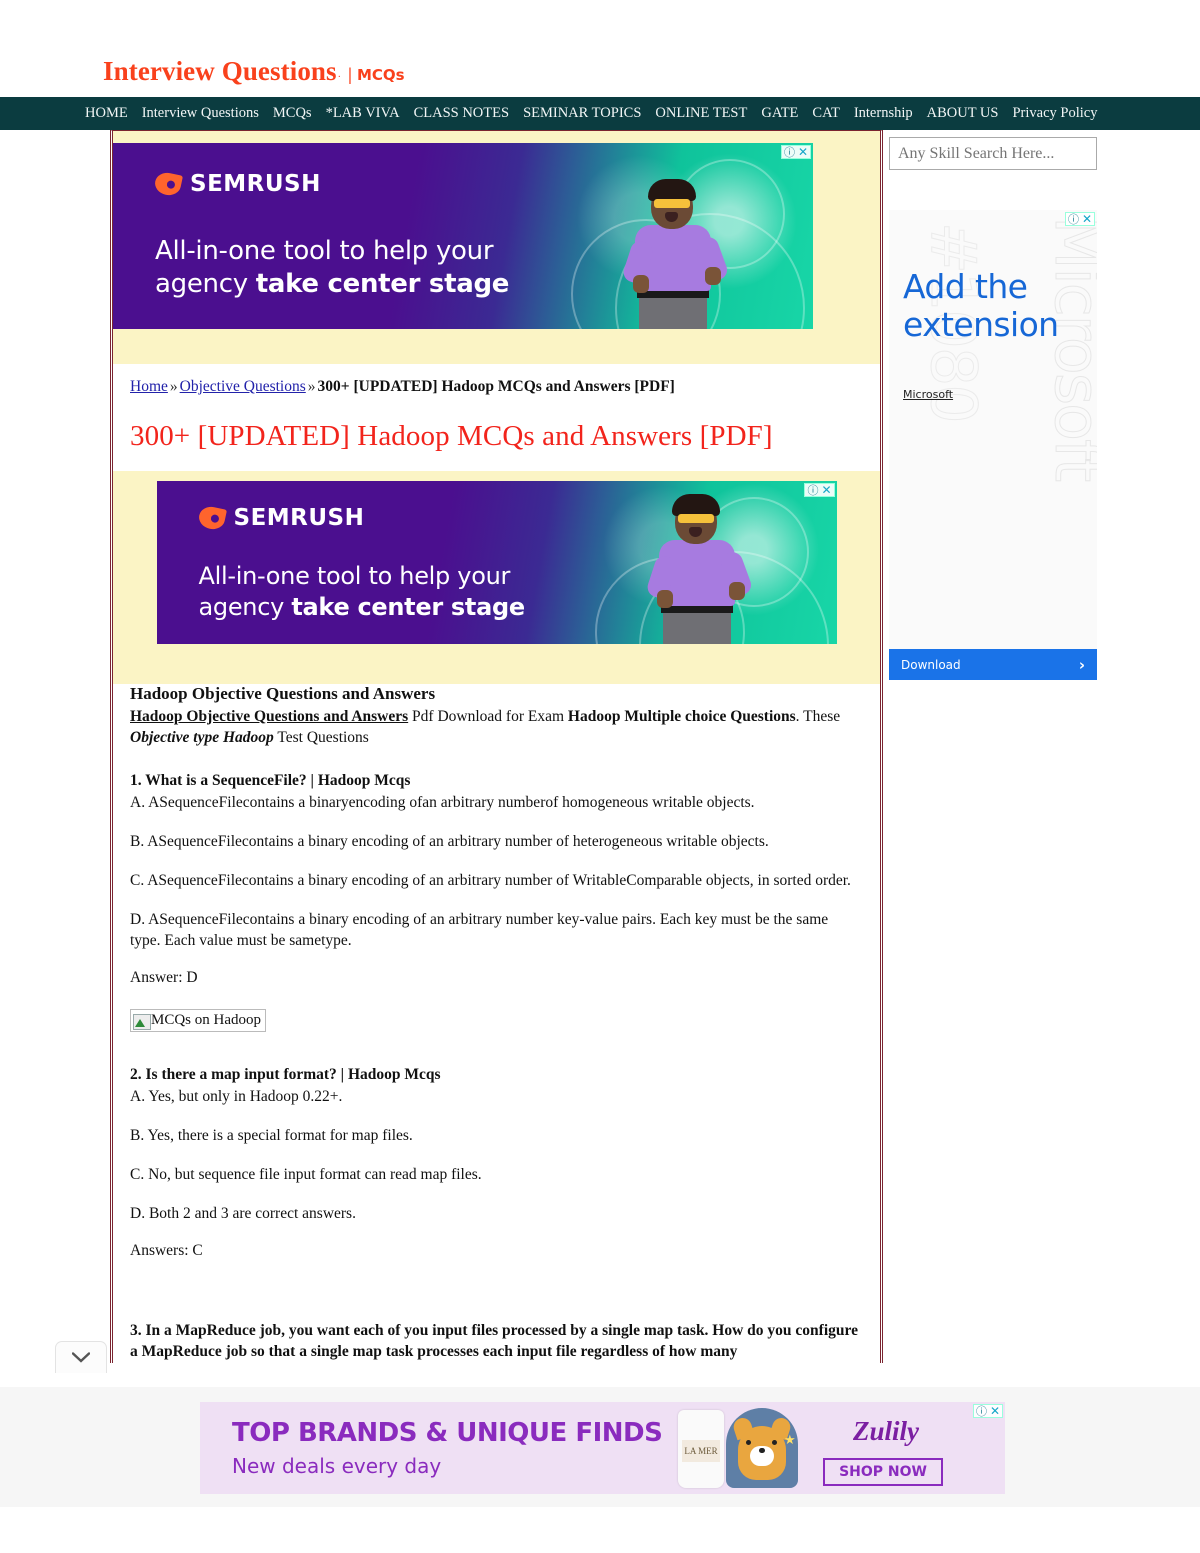 The image size is (1200, 1553). Describe the element at coordinates (701, 113) in the screenshot. I see `nav-item-online-test: ONLINE TEST` at that location.